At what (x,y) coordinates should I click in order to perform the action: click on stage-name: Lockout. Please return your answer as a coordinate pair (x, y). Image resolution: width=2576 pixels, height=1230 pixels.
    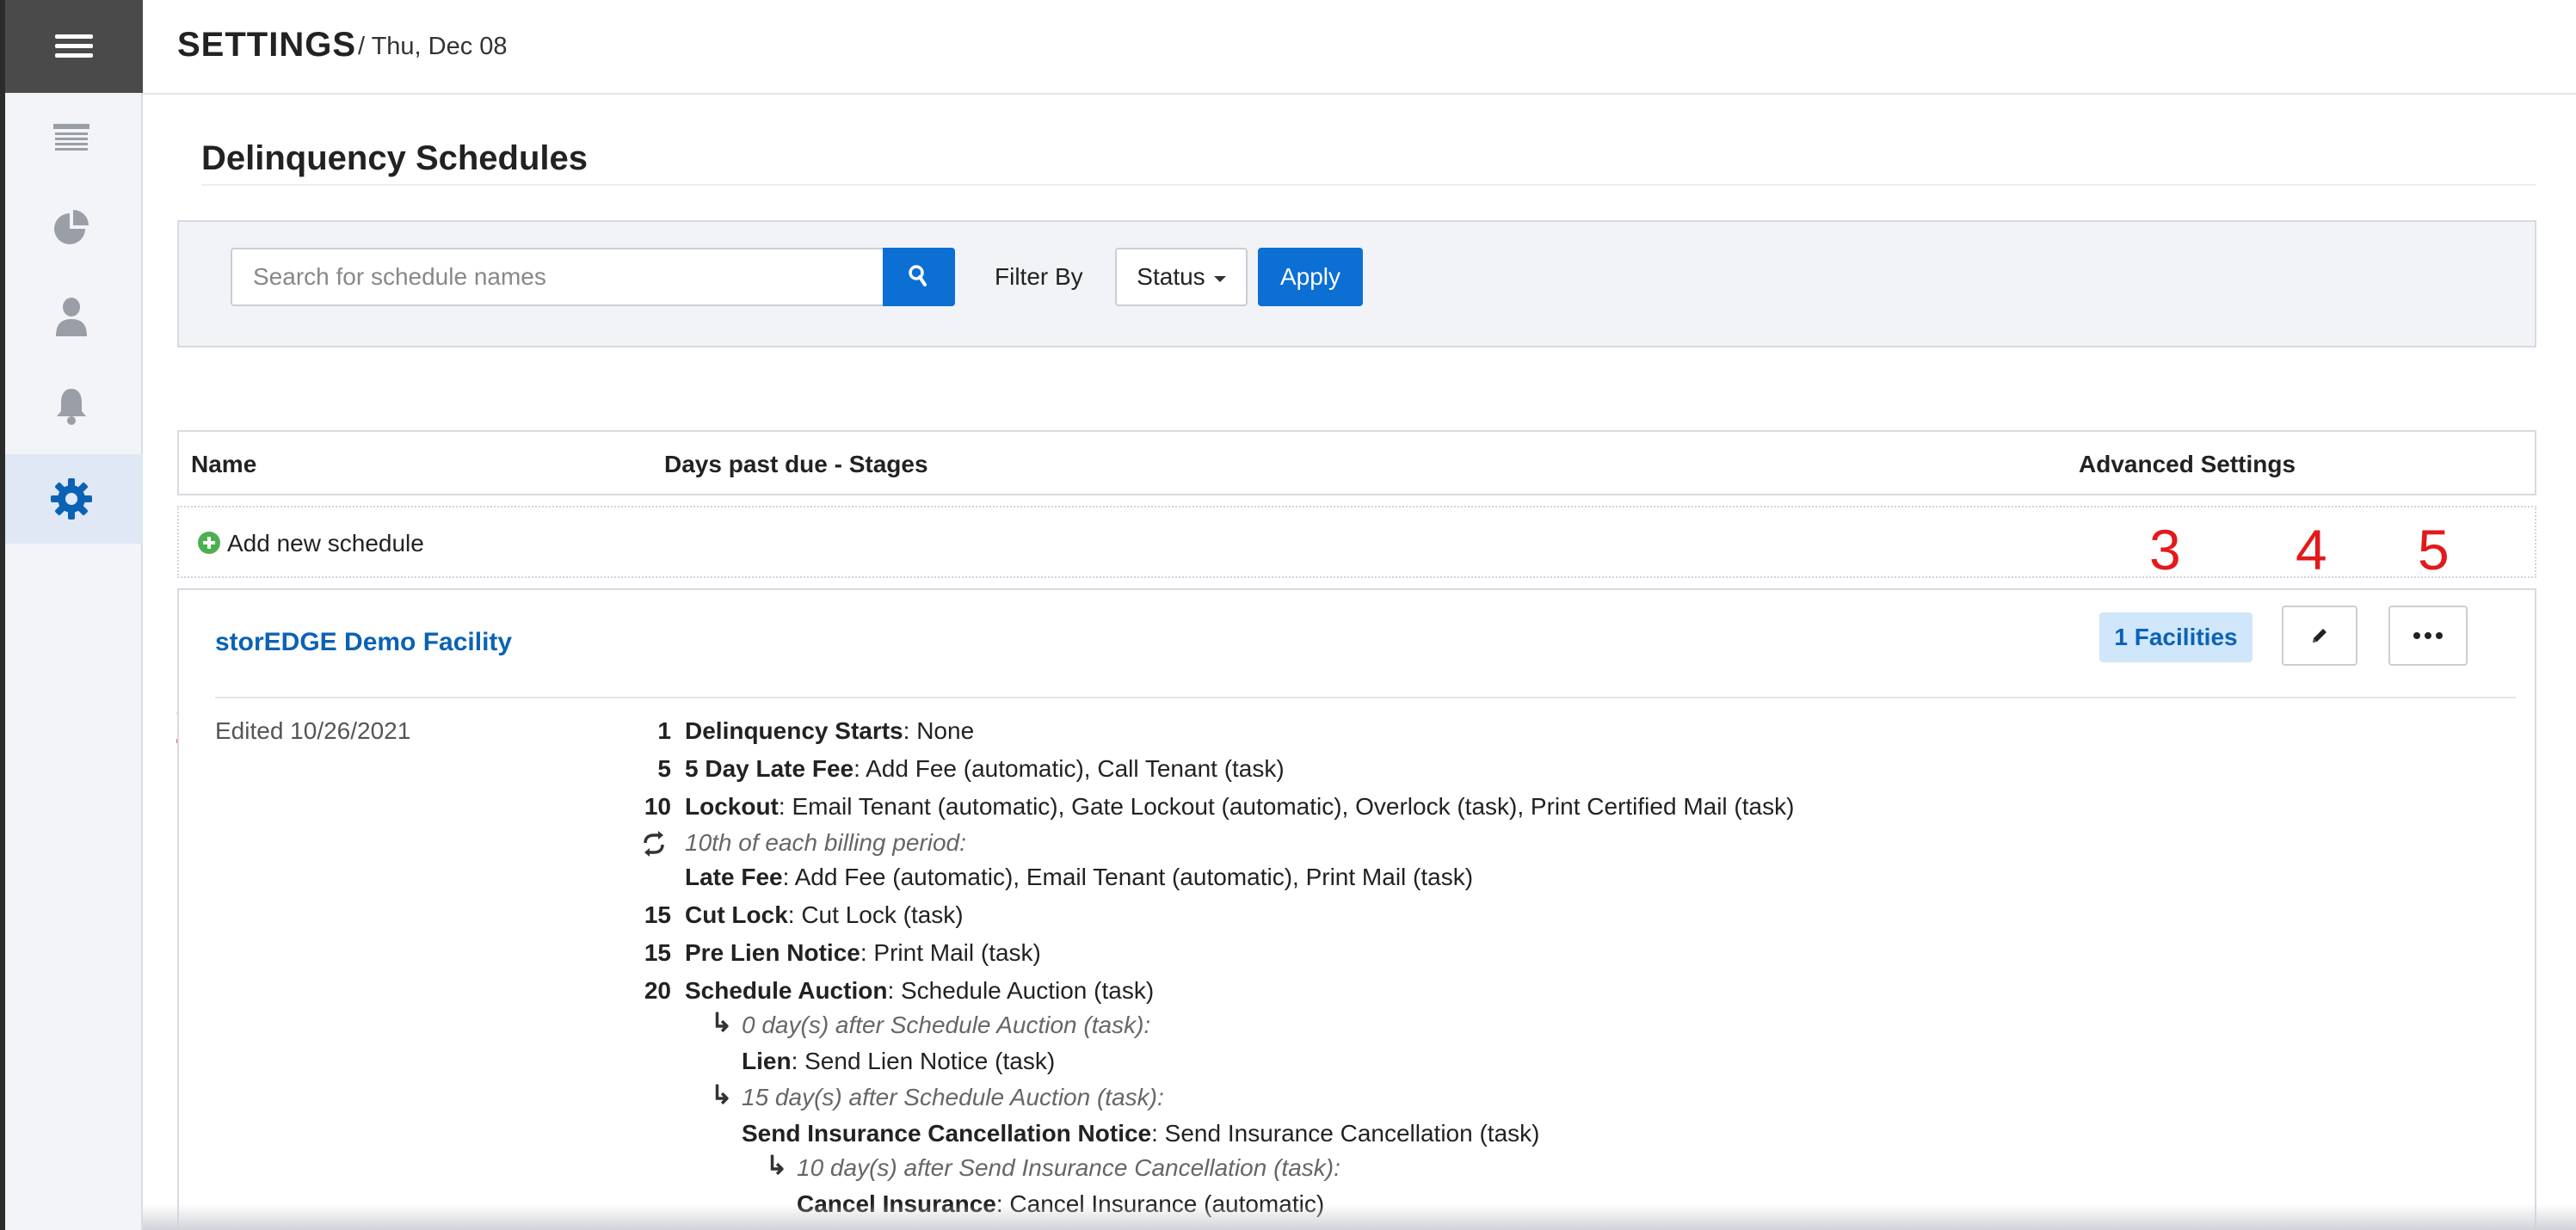
    Looking at the image, I should click on (732, 806).